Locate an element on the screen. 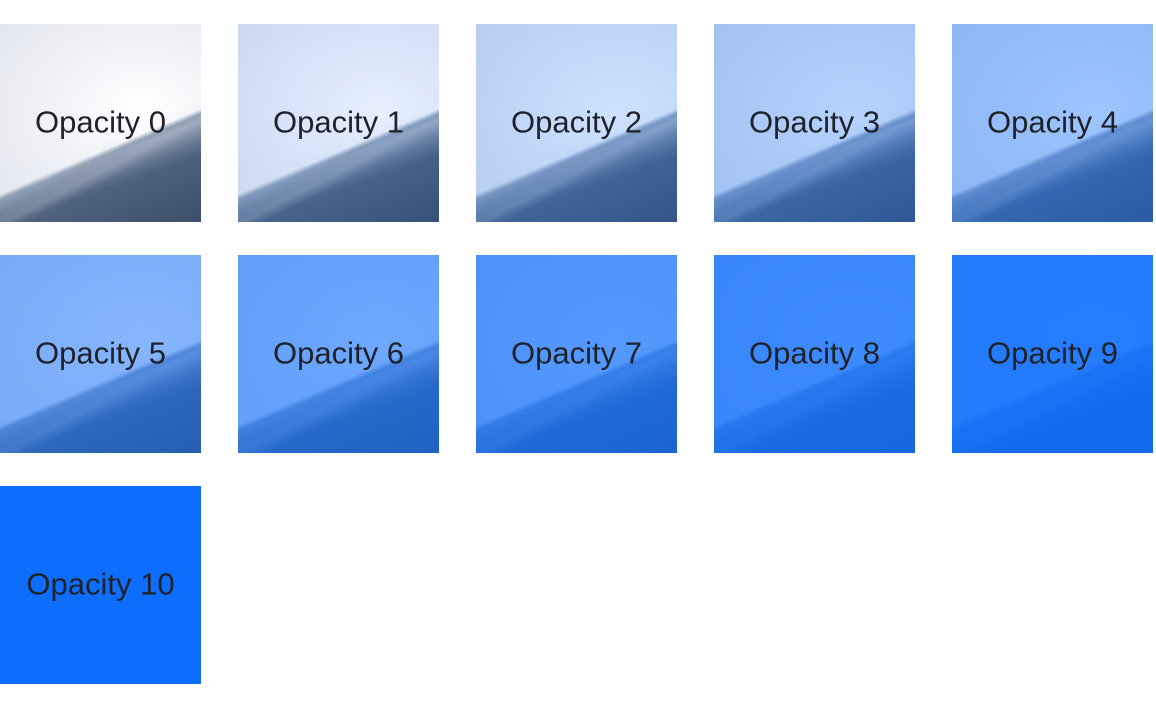 The width and height of the screenshot is (1156, 725). opacity-tile-4: Opacity 4 is located at coordinates (1052, 123).